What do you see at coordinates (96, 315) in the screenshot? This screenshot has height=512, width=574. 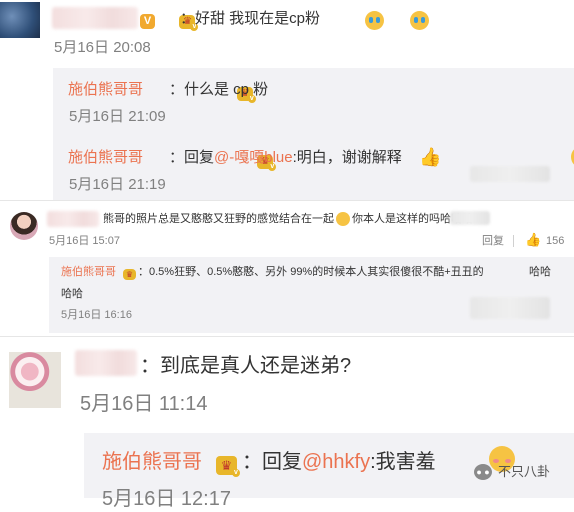 I see `reply-time: 5月16日 16:16` at bounding box center [96, 315].